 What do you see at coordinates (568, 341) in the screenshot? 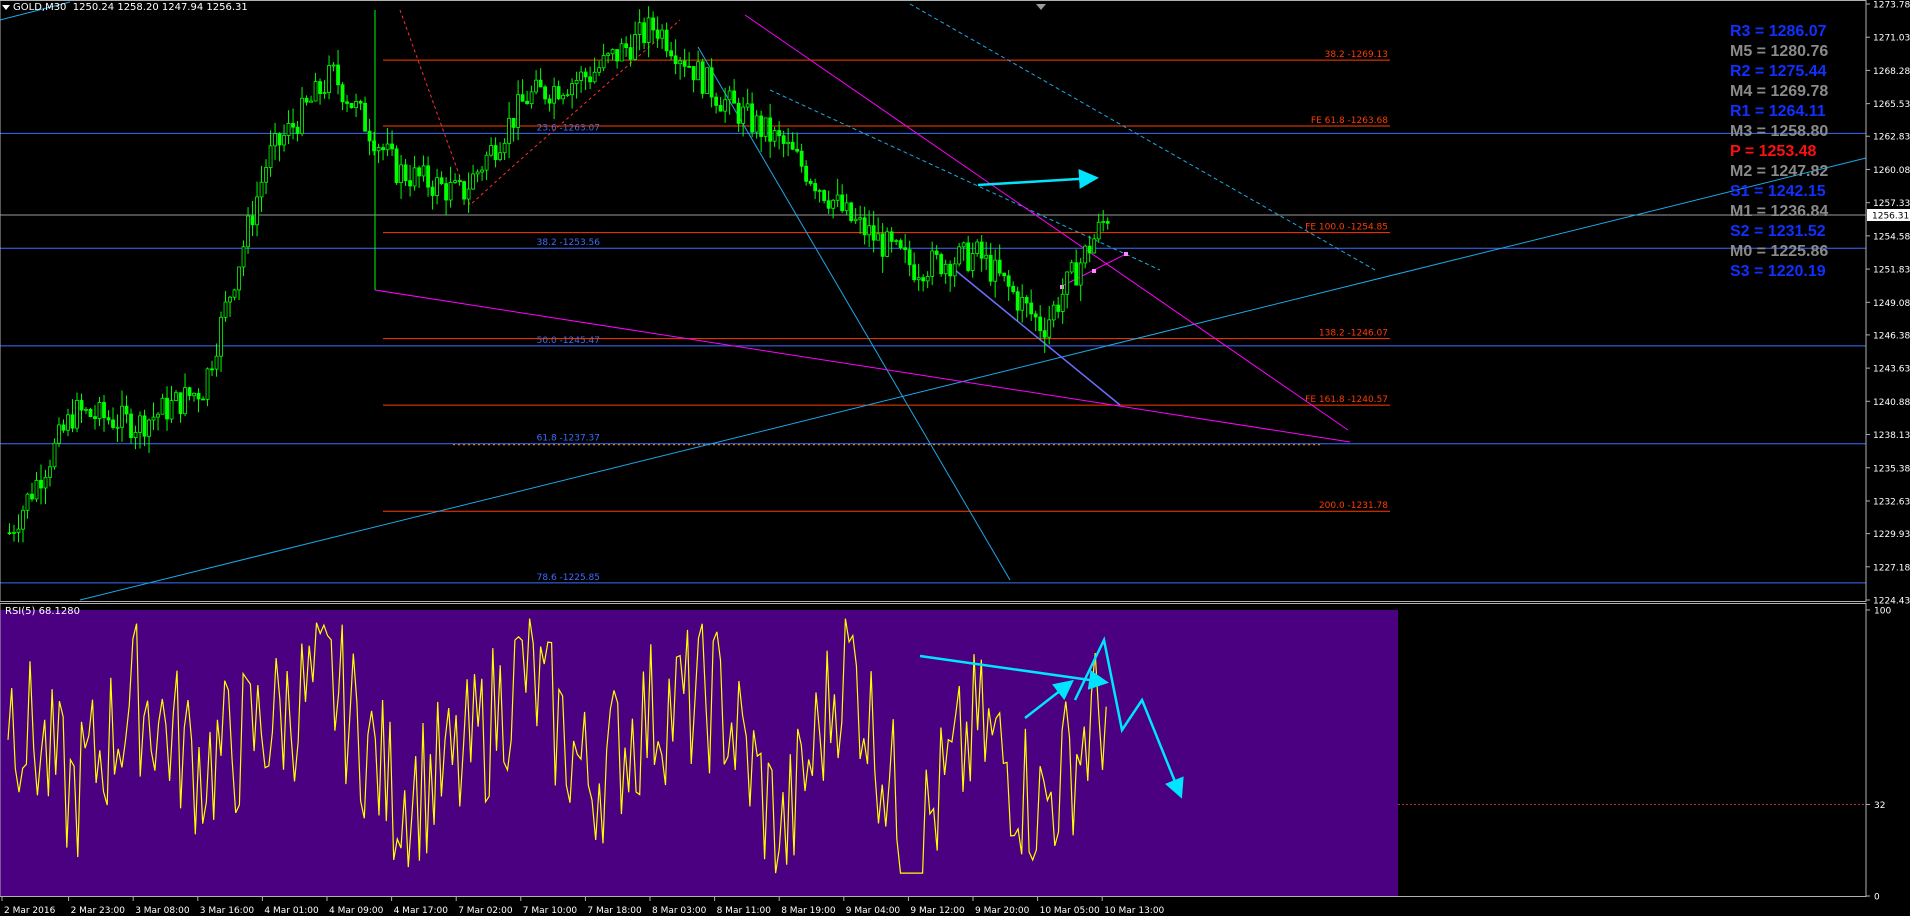
I see `fib-blue-label: 50.0 -1245.47` at bounding box center [568, 341].